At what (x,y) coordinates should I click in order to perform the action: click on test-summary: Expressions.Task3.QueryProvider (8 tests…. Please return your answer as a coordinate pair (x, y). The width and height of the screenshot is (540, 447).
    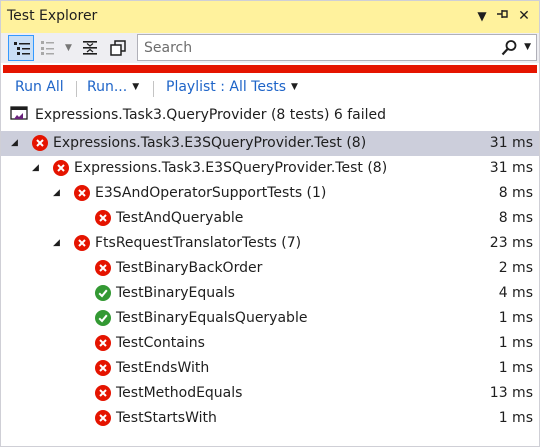
    Looking at the image, I should click on (270, 115).